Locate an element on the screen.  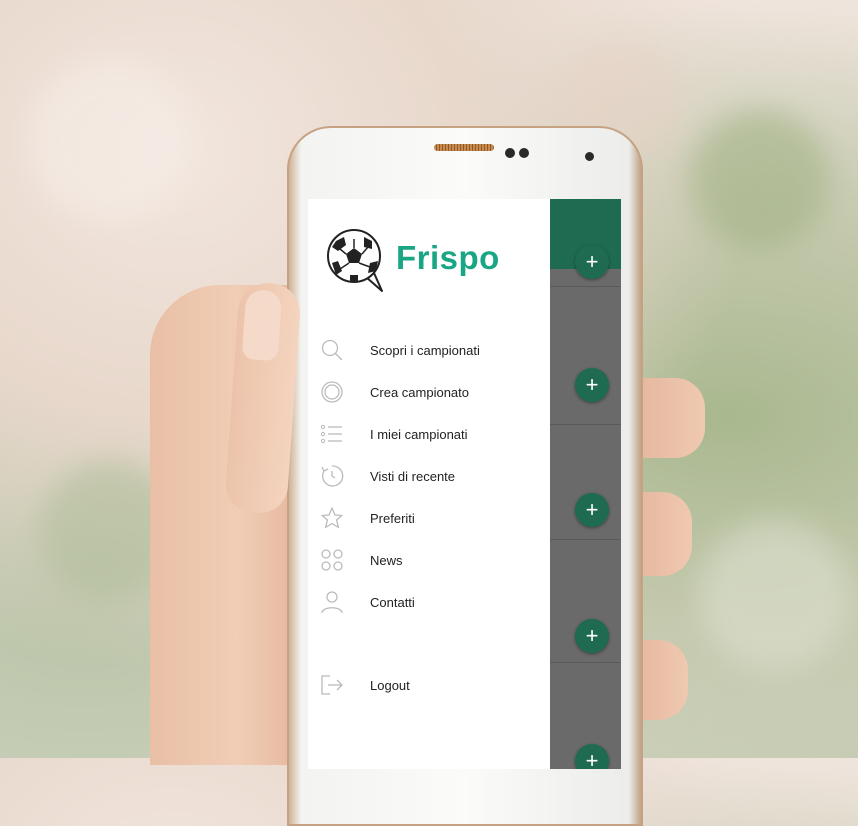
menu-item-label: Scopri i campionati is located at coordinates (425, 350).